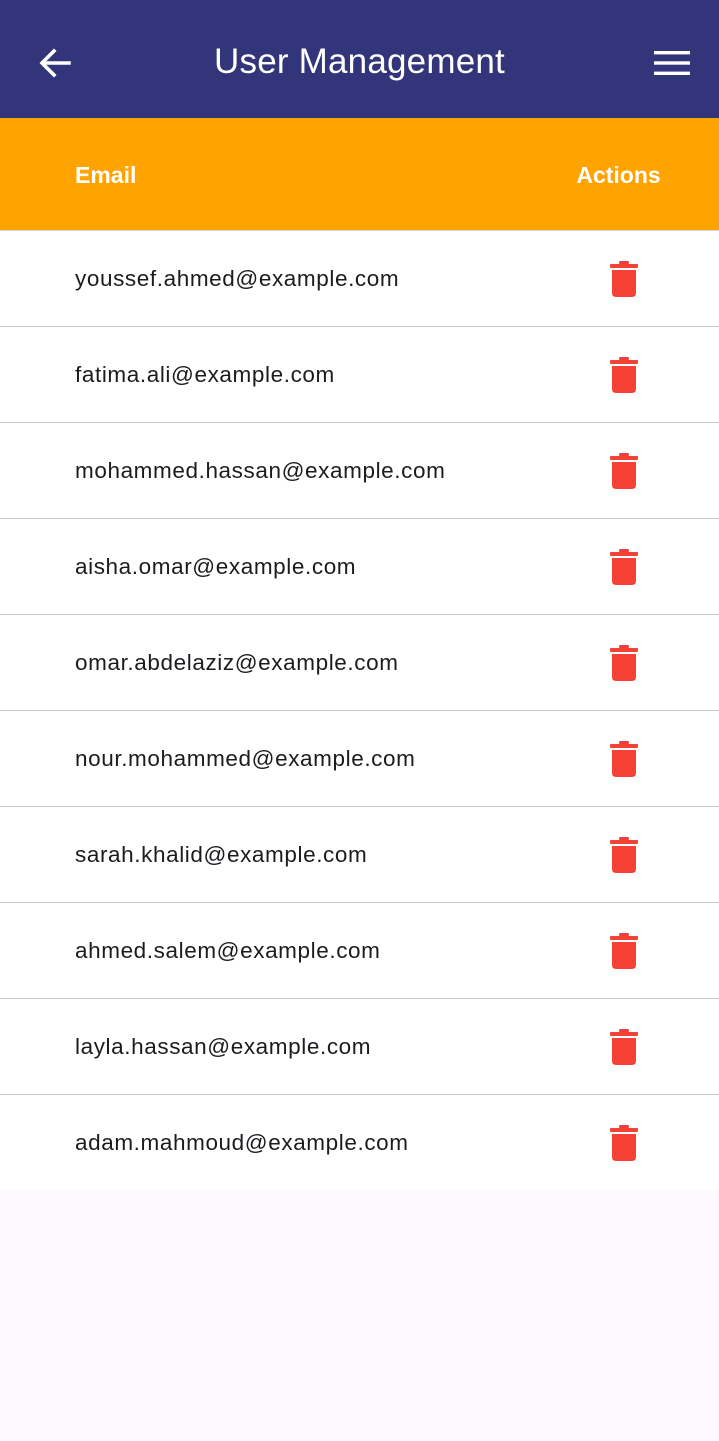 The width and height of the screenshot is (719, 1441). I want to click on page-title: User Management, so click(359, 61).